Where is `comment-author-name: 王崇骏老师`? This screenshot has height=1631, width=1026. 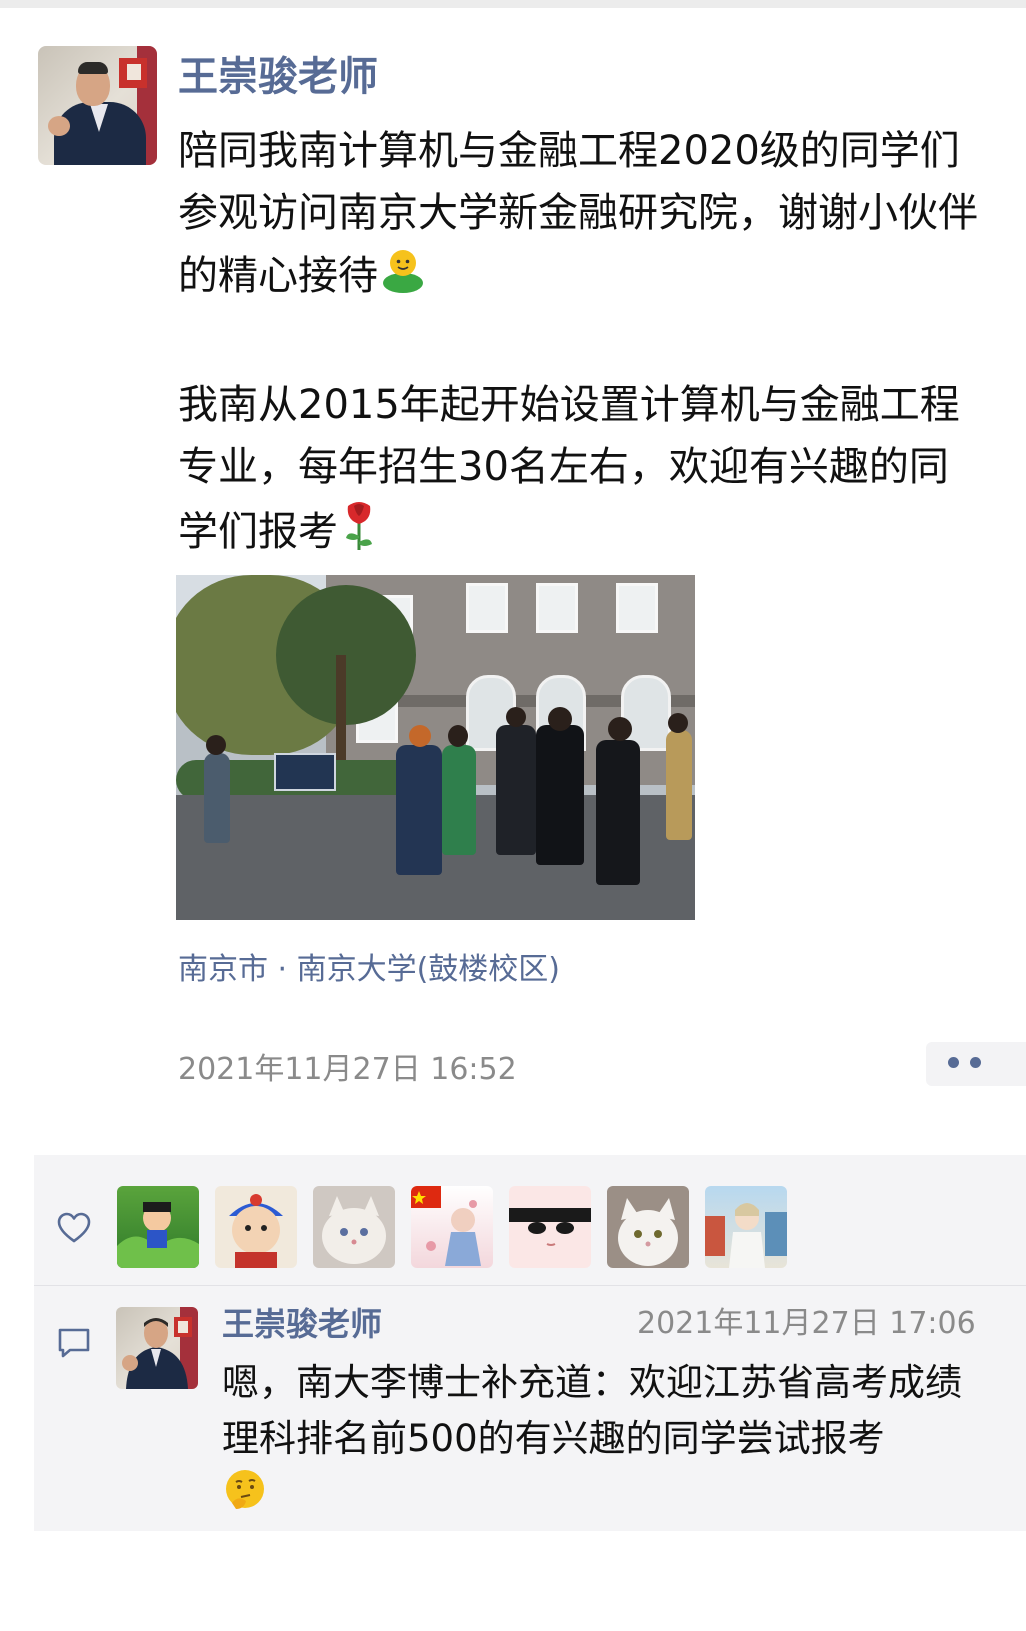
comment-author-name: 王崇骏老师 is located at coordinates (302, 1324).